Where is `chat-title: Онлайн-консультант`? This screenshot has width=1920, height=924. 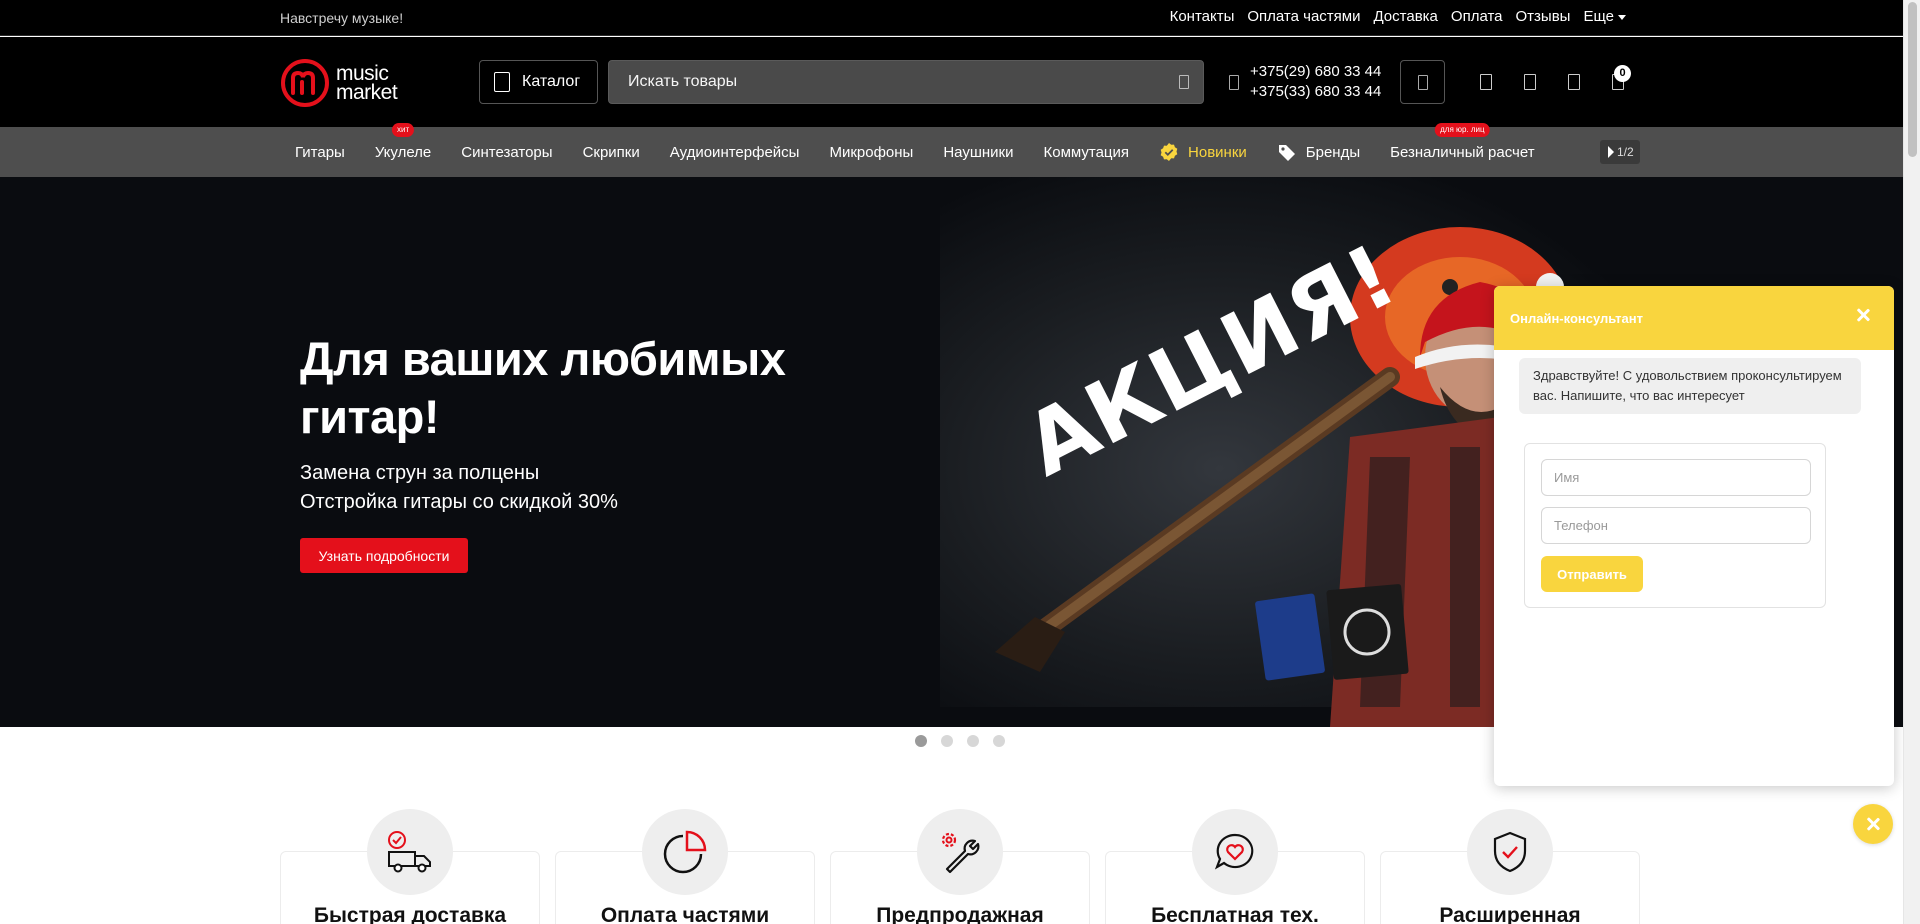 chat-title: Онлайн-консультант is located at coordinates (1576, 318).